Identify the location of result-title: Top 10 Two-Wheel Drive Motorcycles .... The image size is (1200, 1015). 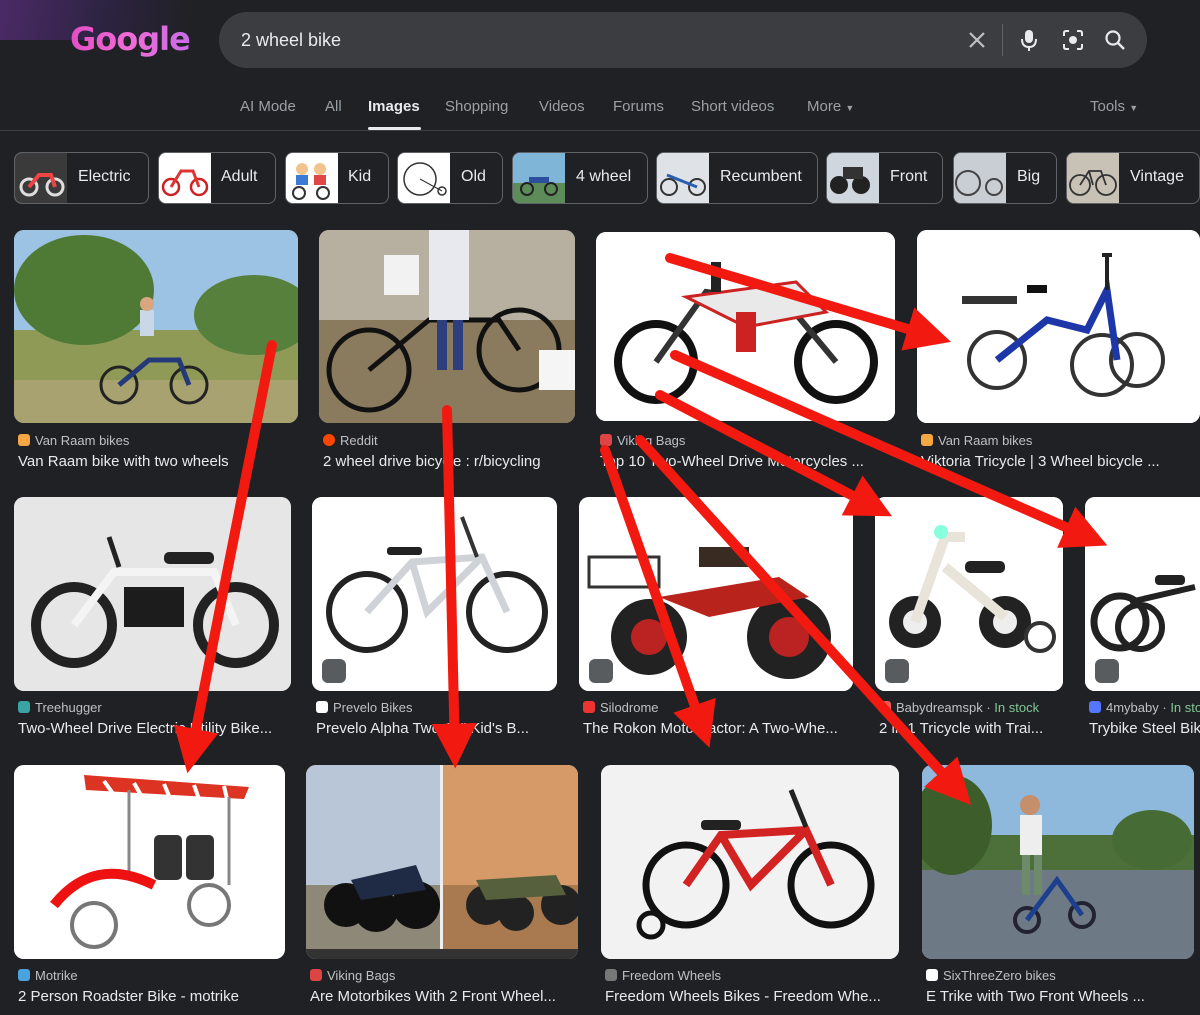
(745, 461).